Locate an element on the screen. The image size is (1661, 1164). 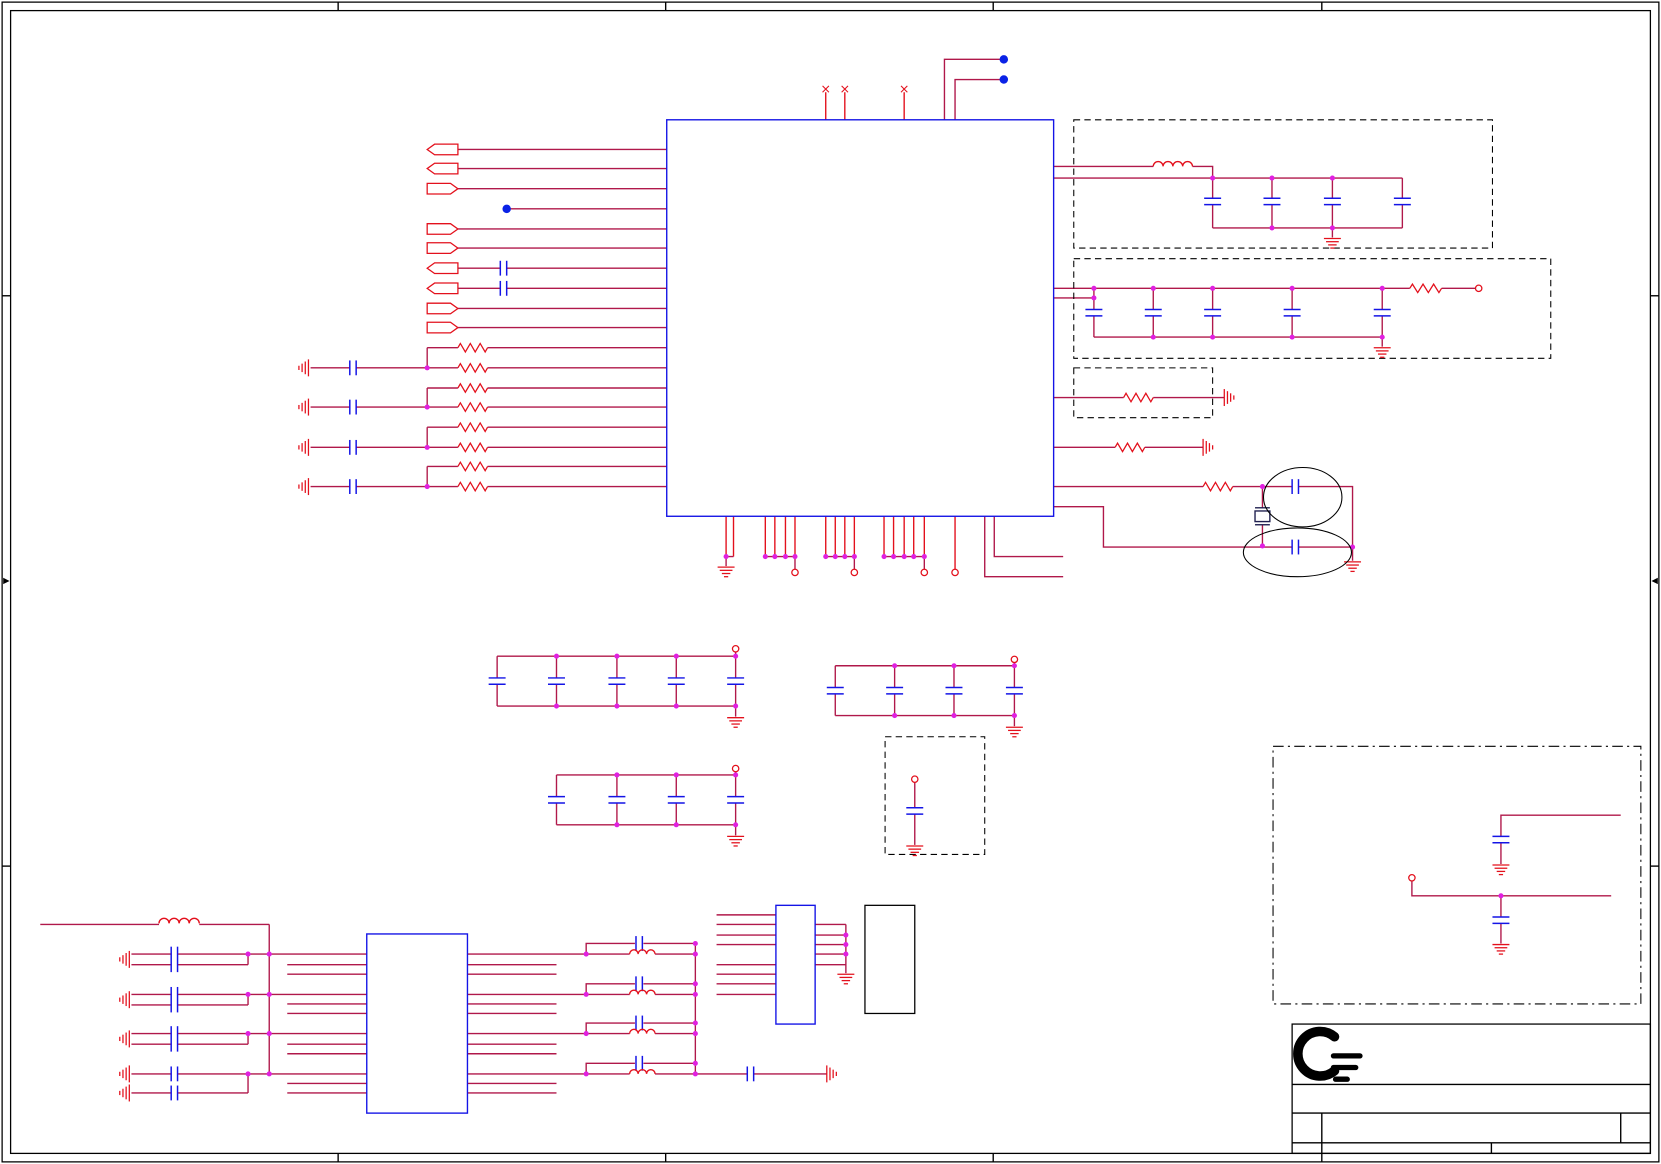
offpage-connector-dot is located at coordinates (506, 209).